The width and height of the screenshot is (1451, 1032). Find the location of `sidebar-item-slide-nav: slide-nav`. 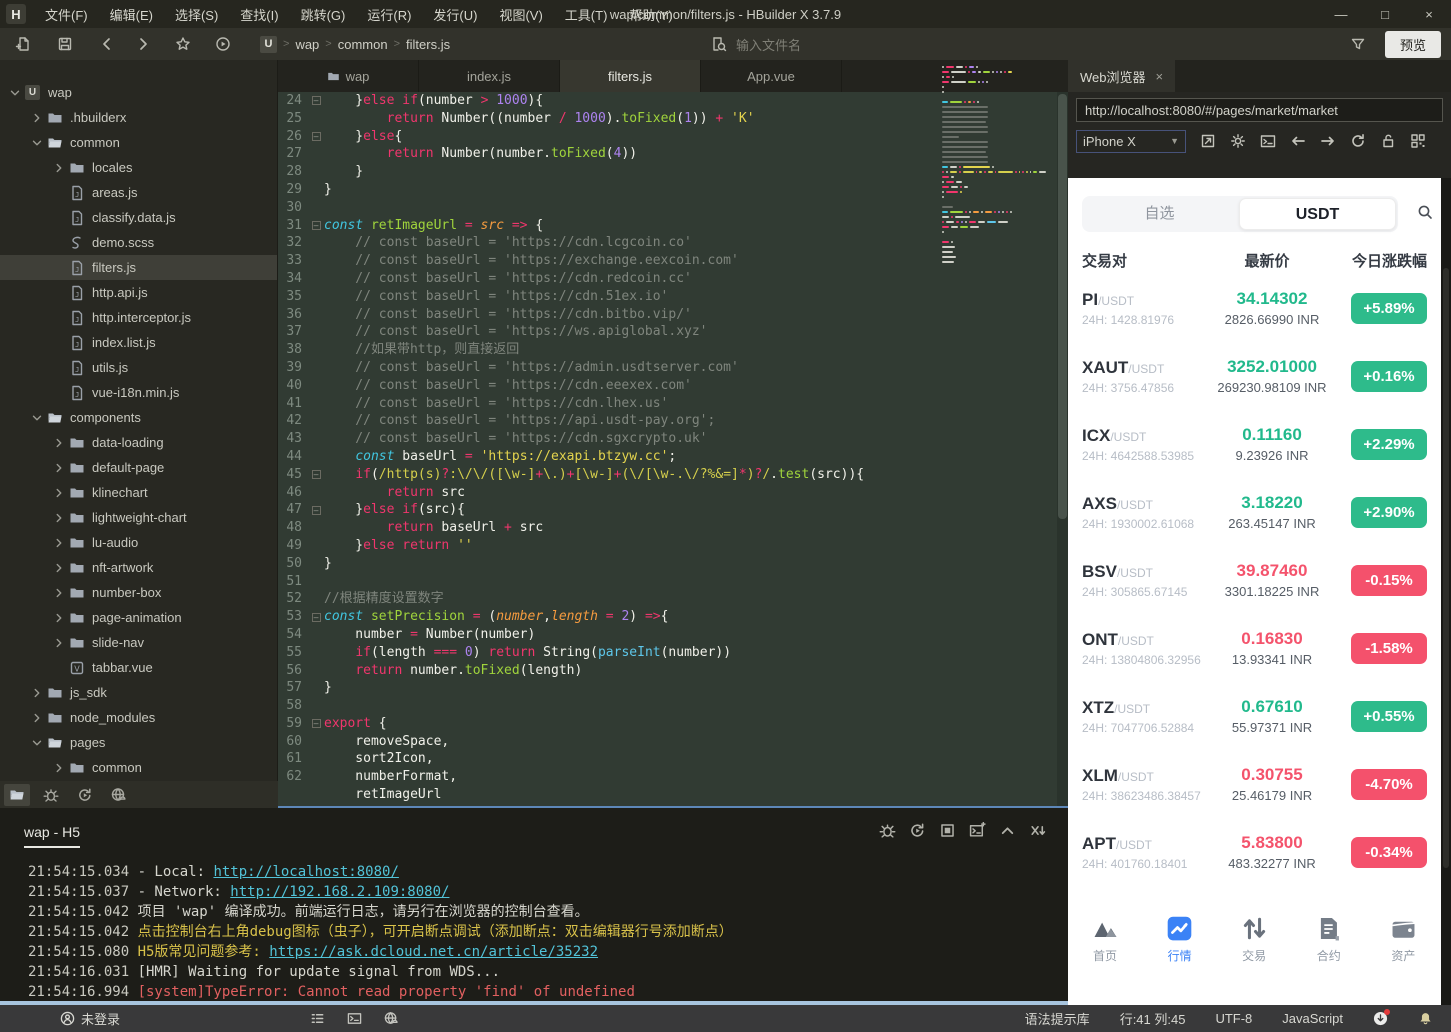

sidebar-item-slide-nav: slide-nav is located at coordinates (138, 642).